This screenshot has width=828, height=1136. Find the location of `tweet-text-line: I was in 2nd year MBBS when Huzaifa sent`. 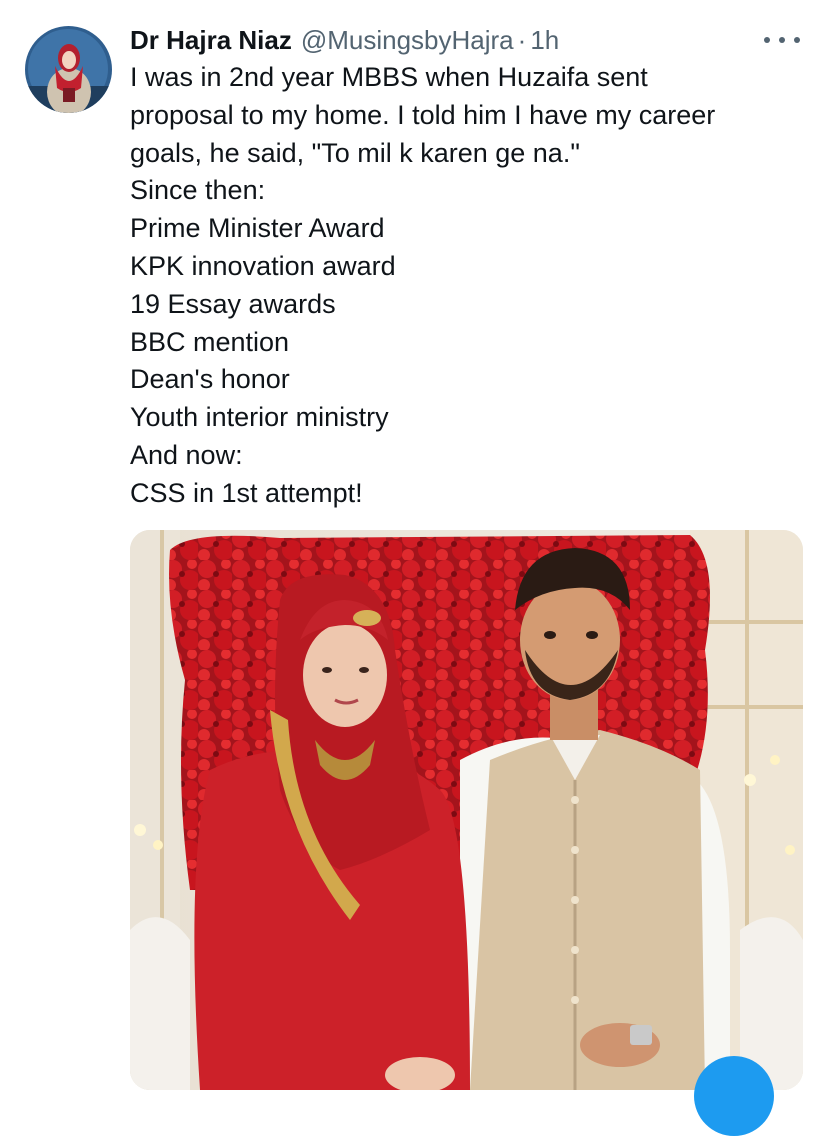

tweet-text-line: I was in 2nd year MBBS when Huzaifa sent is located at coordinates (389, 77).